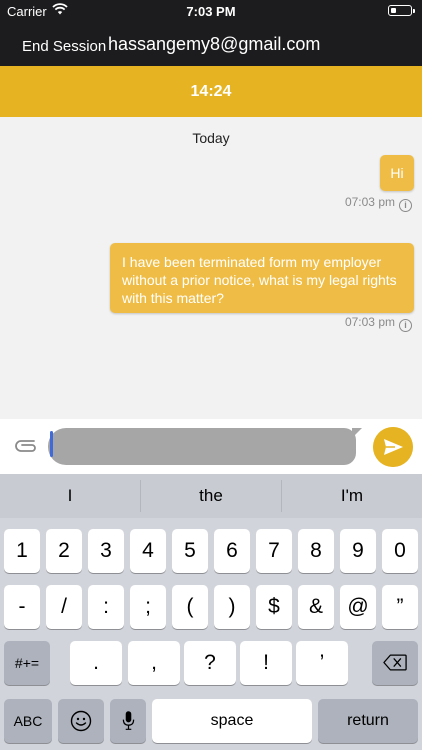  What do you see at coordinates (148, 607) in the screenshot?
I see `key-semicolon: ;` at bounding box center [148, 607].